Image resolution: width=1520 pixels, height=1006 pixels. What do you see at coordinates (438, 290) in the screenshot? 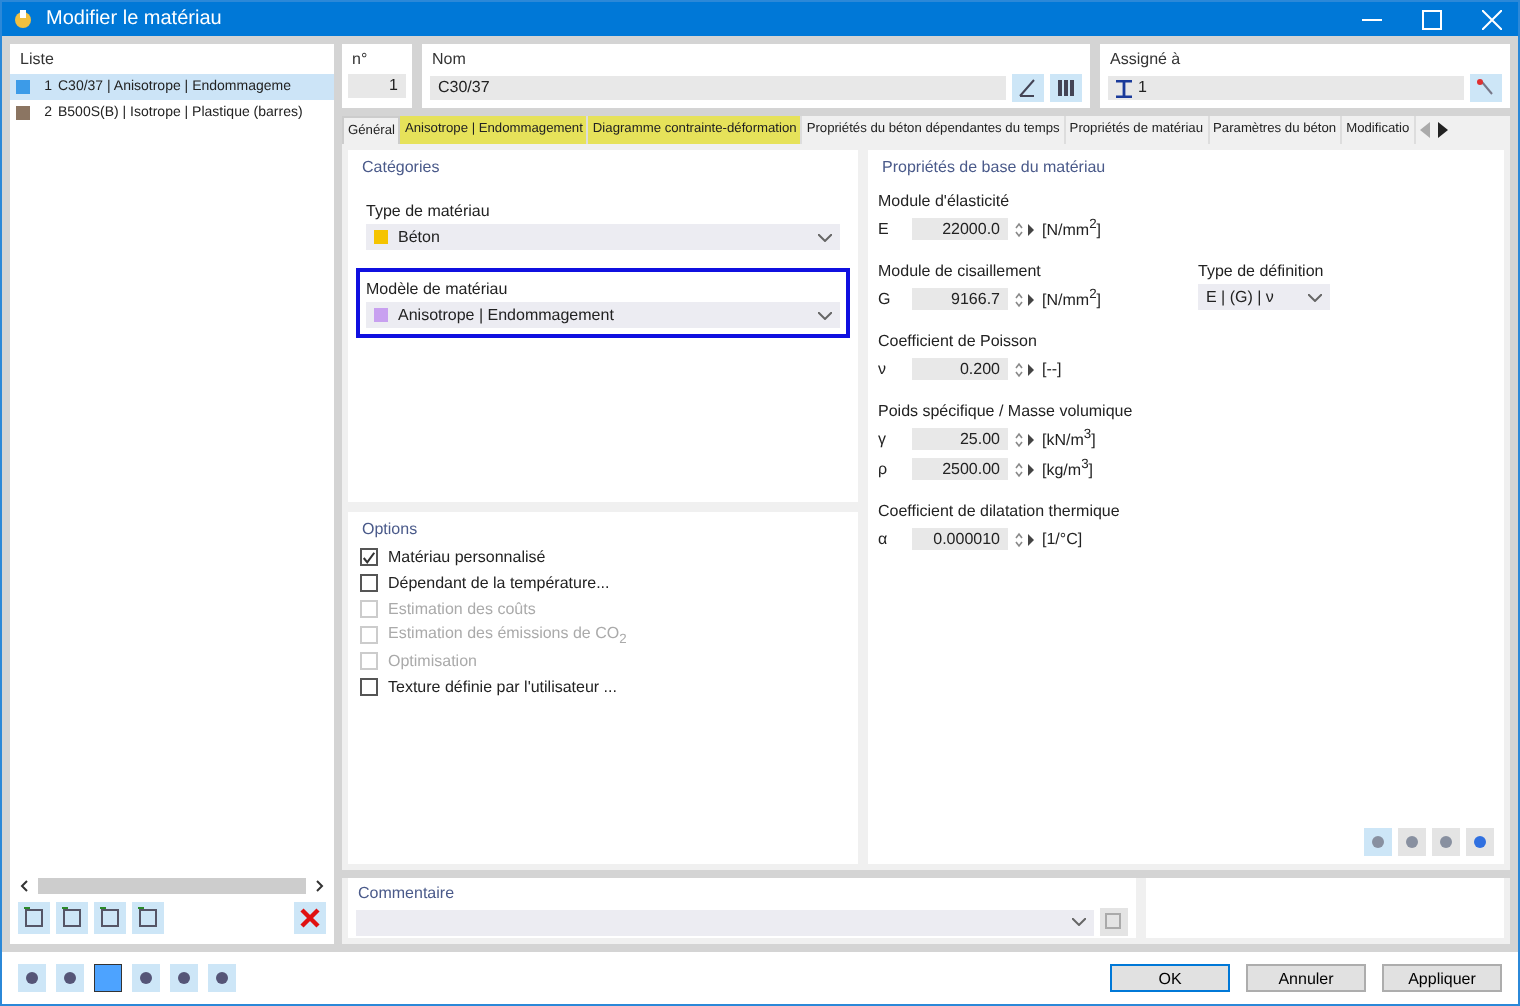
I see `field-label: Modèle de matériau` at bounding box center [438, 290].